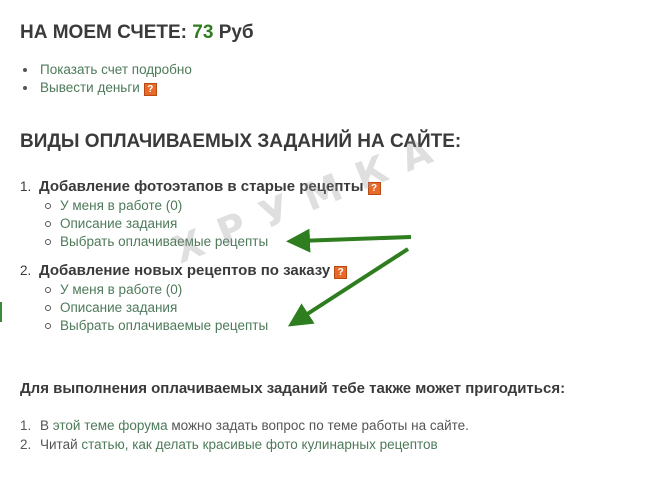 Image resolution: width=649 pixels, height=484 pixels. Describe the element at coordinates (26, 425) in the screenshot. I see `item-number: 1.` at that location.